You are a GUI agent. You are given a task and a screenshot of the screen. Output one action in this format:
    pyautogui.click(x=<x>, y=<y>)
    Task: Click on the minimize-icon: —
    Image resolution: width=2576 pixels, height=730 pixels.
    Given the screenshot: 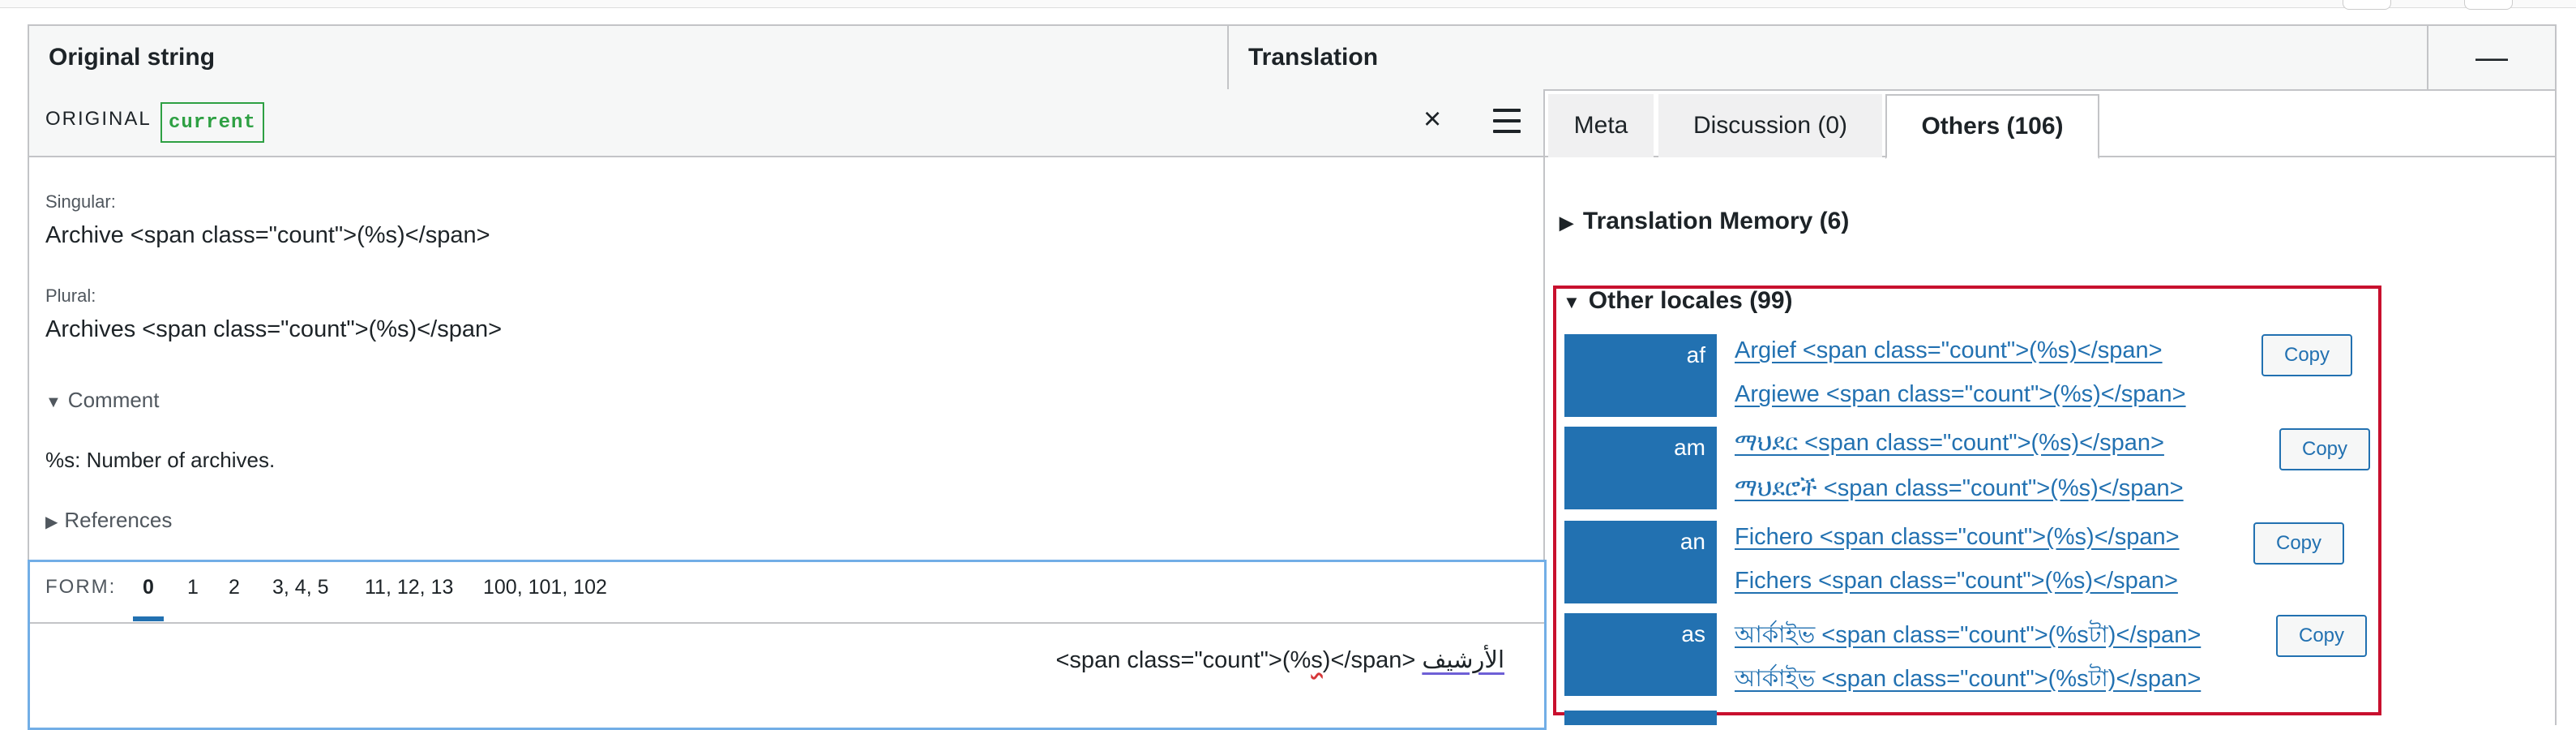 What is the action you would take?
    pyautogui.click(x=2491, y=57)
    